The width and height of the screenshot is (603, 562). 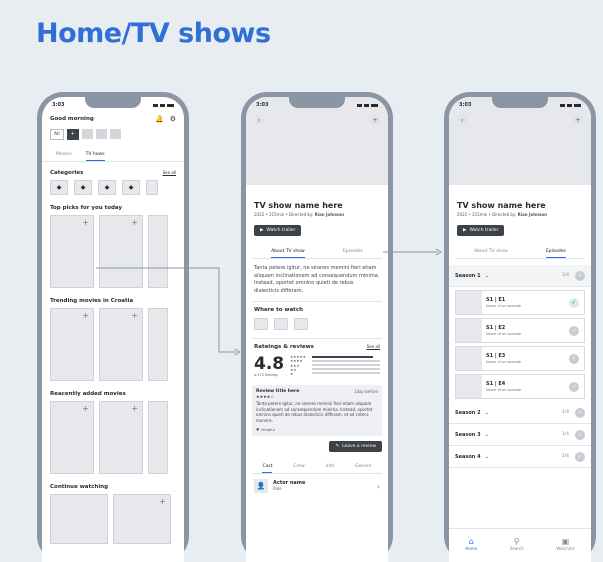 What do you see at coordinates (267, 468) in the screenshot?
I see `tab-cast: Cast` at bounding box center [267, 468].